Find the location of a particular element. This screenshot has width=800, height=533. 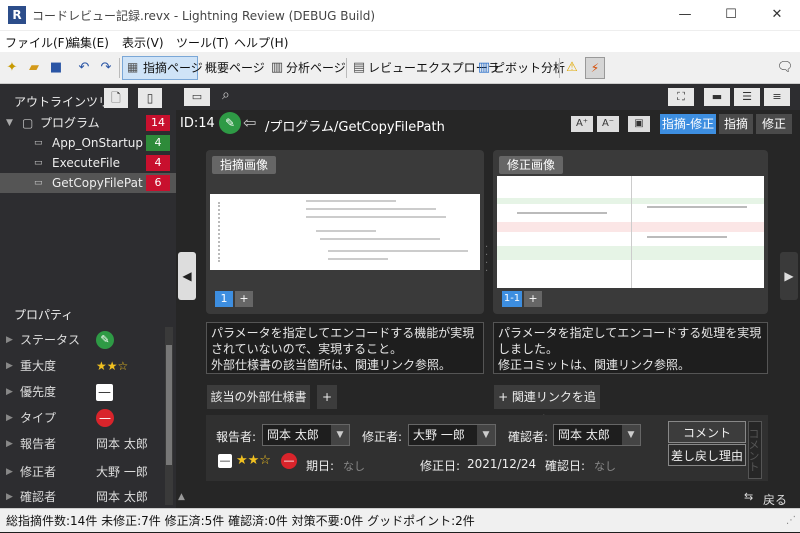

properties-title: プロパティ is located at coordinates (44, 315).